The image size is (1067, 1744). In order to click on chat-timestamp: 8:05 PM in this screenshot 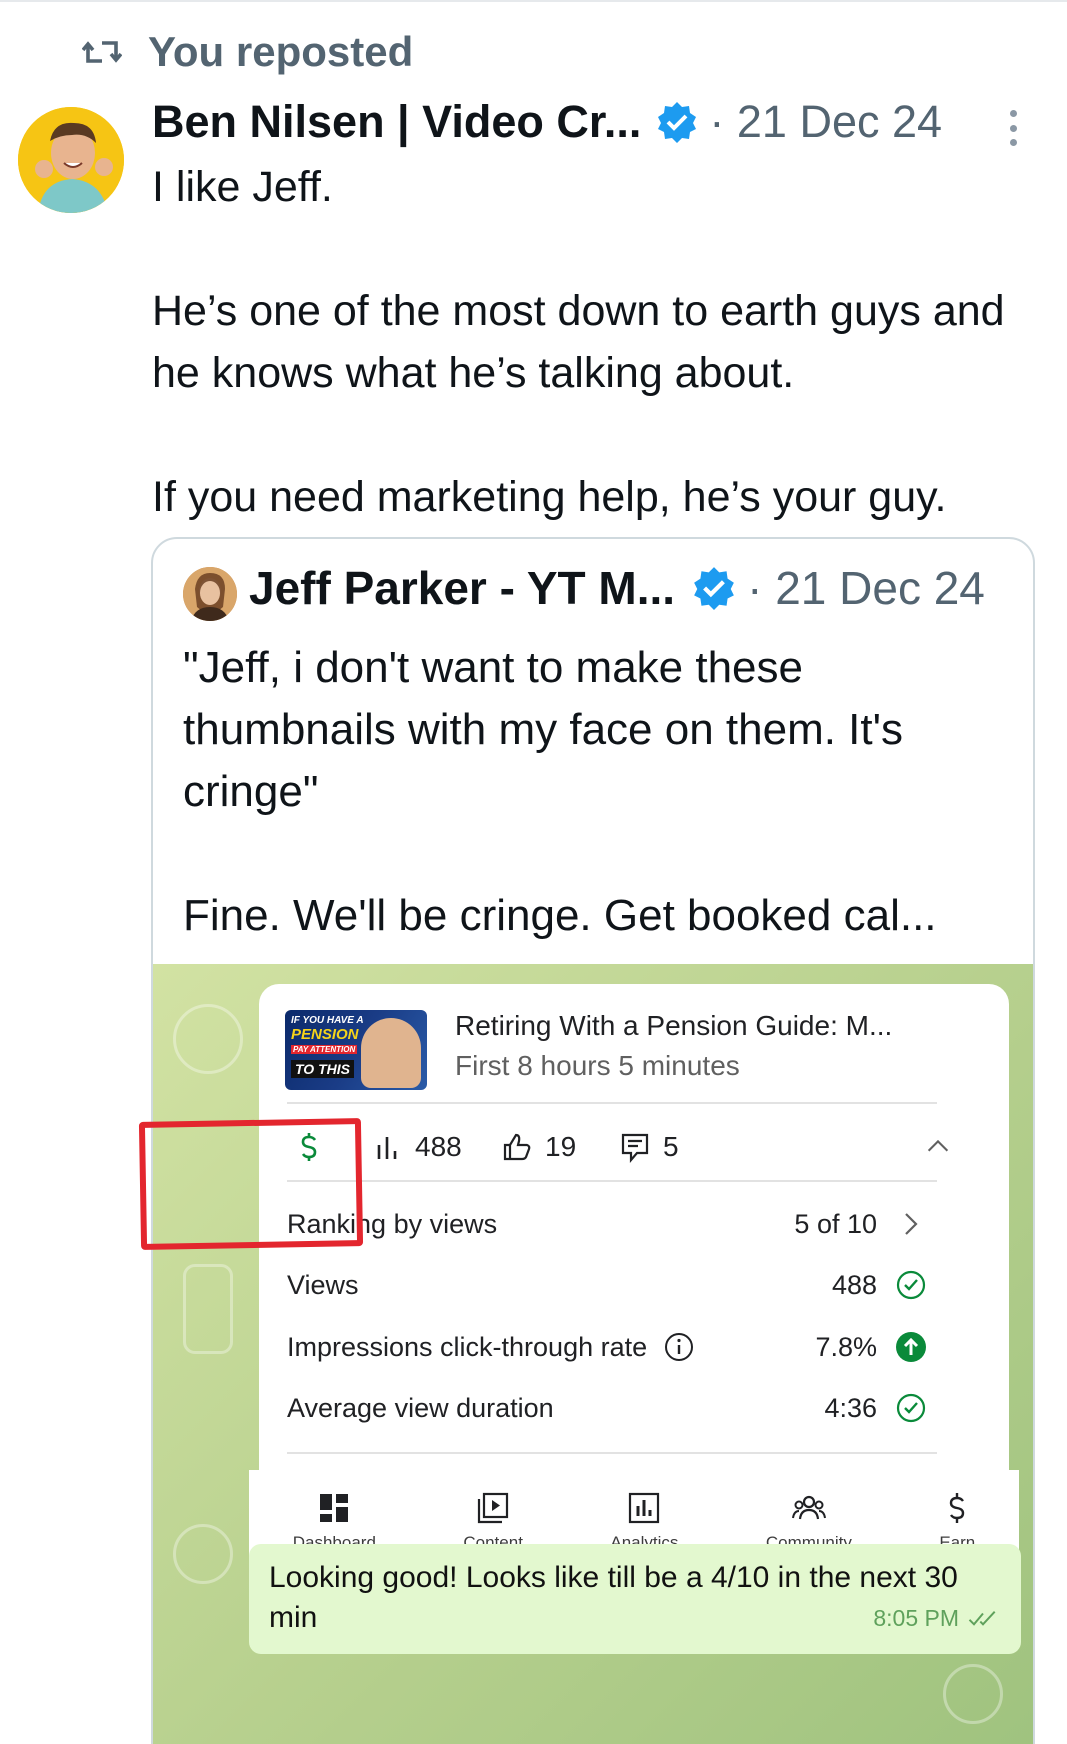, I will do `click(936, 1618)`.